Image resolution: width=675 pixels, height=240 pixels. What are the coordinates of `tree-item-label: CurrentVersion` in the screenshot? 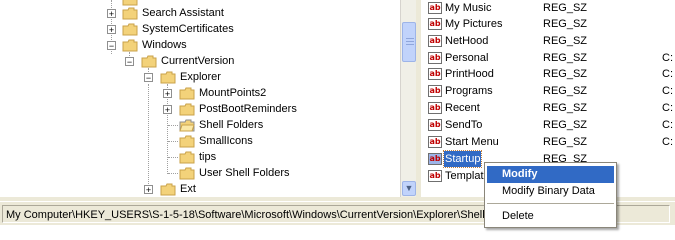 It's located at (198, 61).